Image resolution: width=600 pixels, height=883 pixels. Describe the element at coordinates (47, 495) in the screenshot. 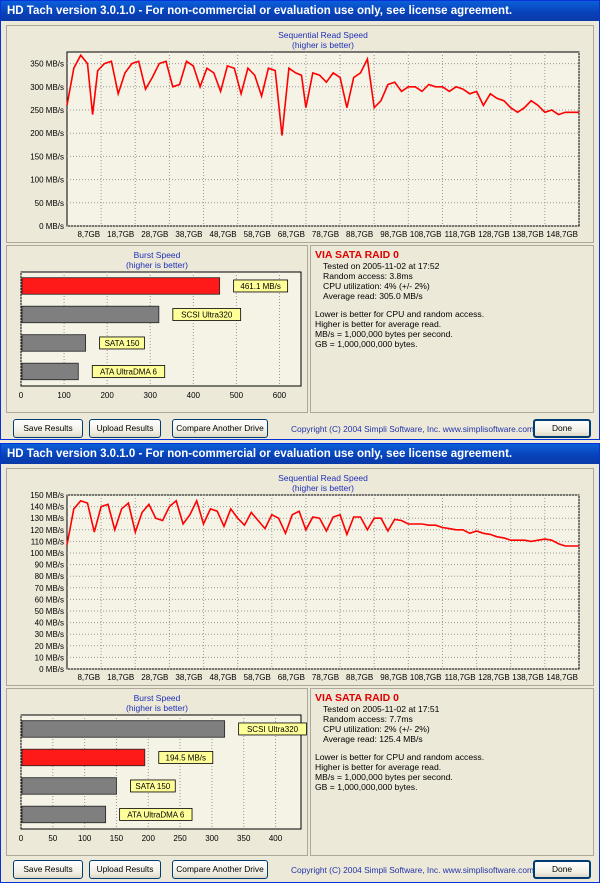

I see `y-tick-label: 150 MB/s` at that location.